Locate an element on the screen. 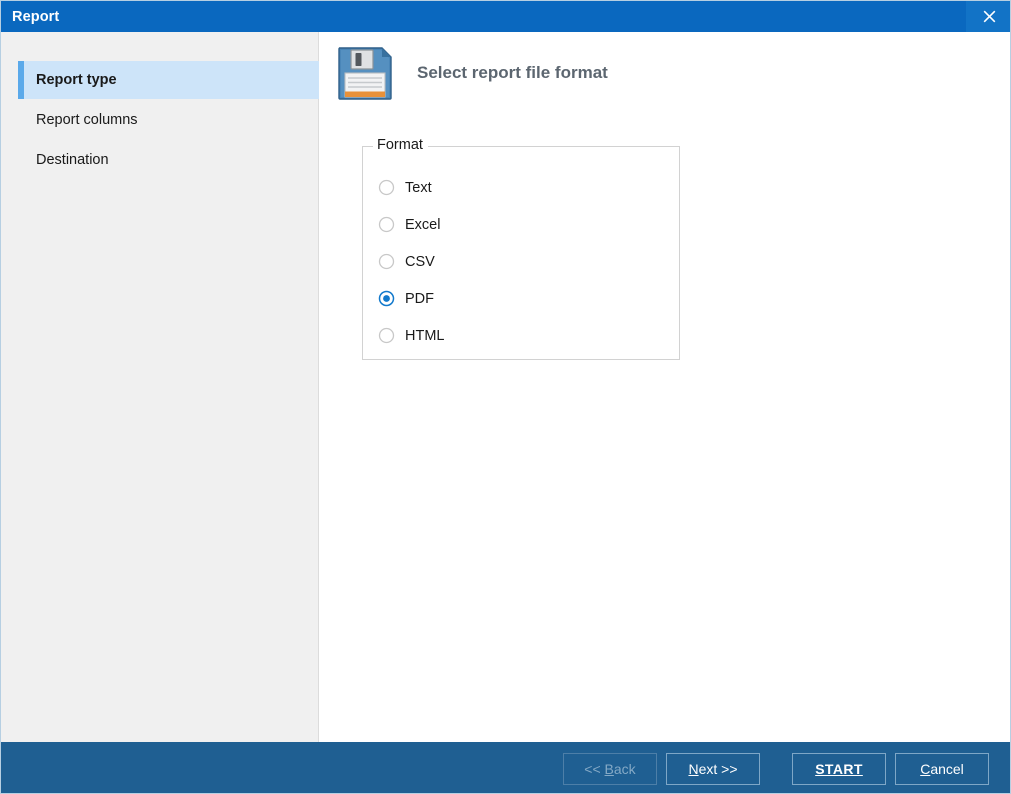  sidebar-item-report-type: Report type is located at coordinates (168, 80).